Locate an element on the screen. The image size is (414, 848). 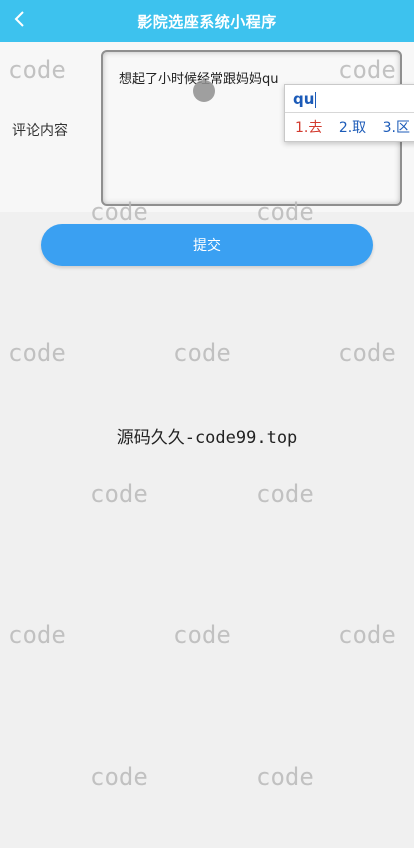
ime-candidate-3: 3.区 is located at coordinates (396, 128).